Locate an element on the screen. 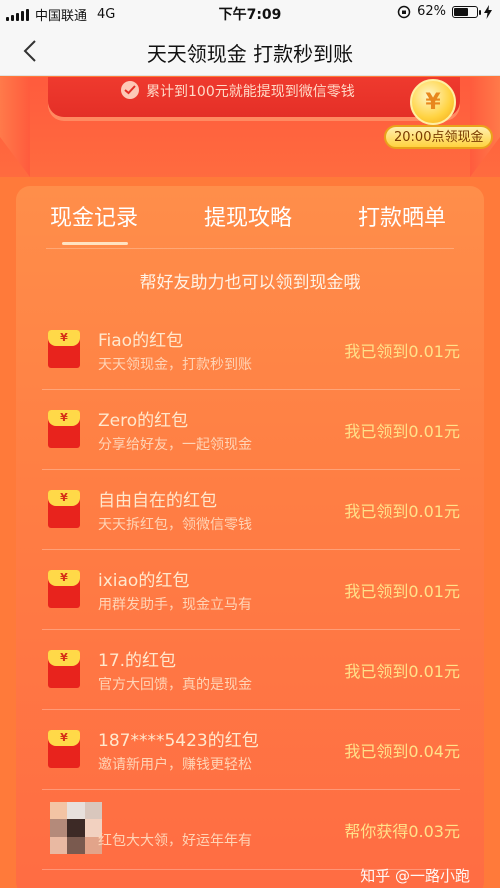 The height and width of the screenshot is (888, 500). record-title: 自由自在的红包 is located at coordinates (157, 501).